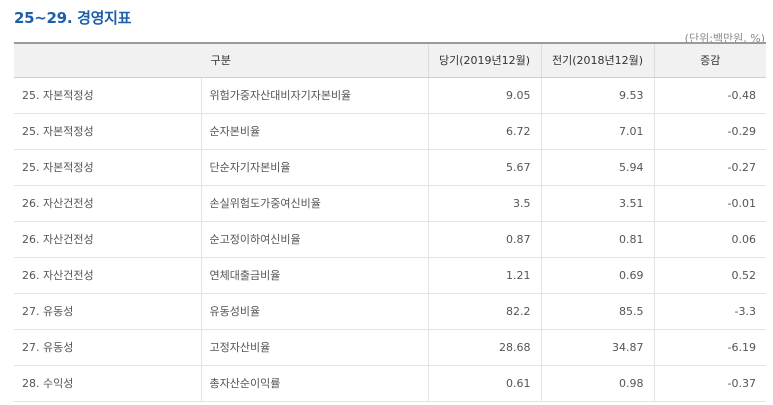 The width and height of the screenshot is (773, 405). I want to click on table-row: 25. 자본적정성 단순자기자본비율 5.67 5.94 -0.27, so click(390, 167).